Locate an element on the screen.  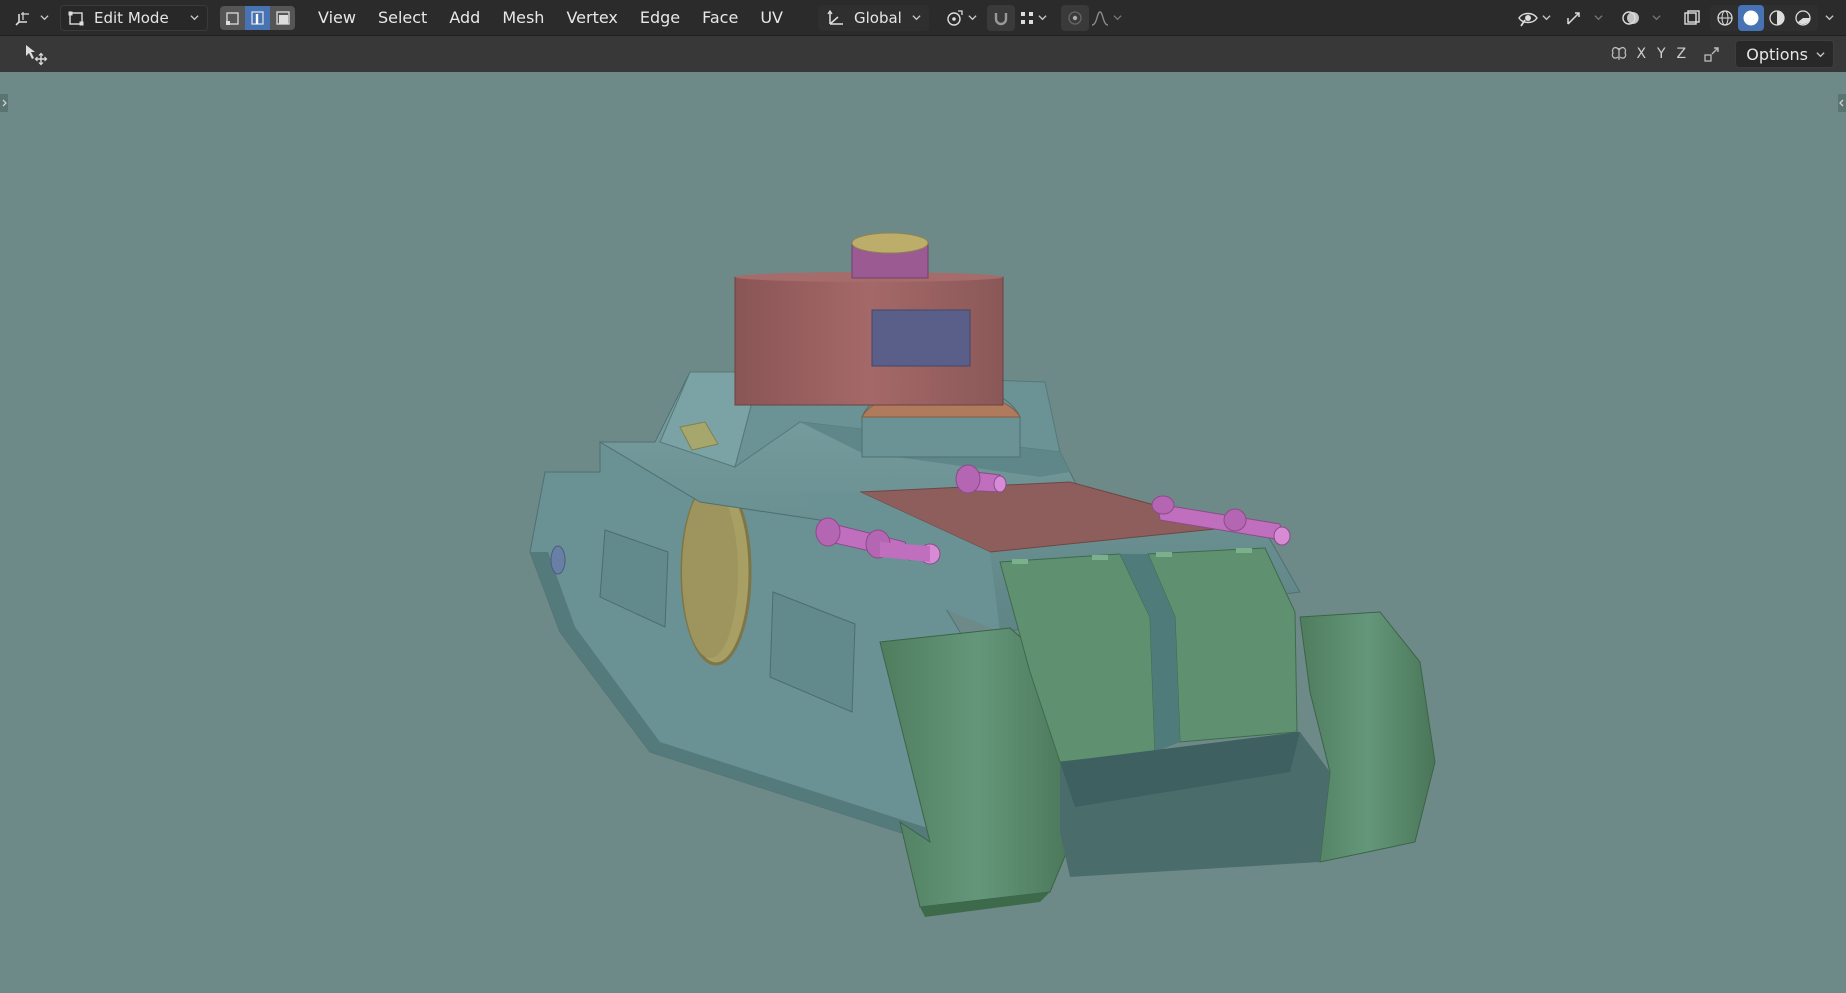
mirror-z-button: Z is located at coordinates (1681, 54).